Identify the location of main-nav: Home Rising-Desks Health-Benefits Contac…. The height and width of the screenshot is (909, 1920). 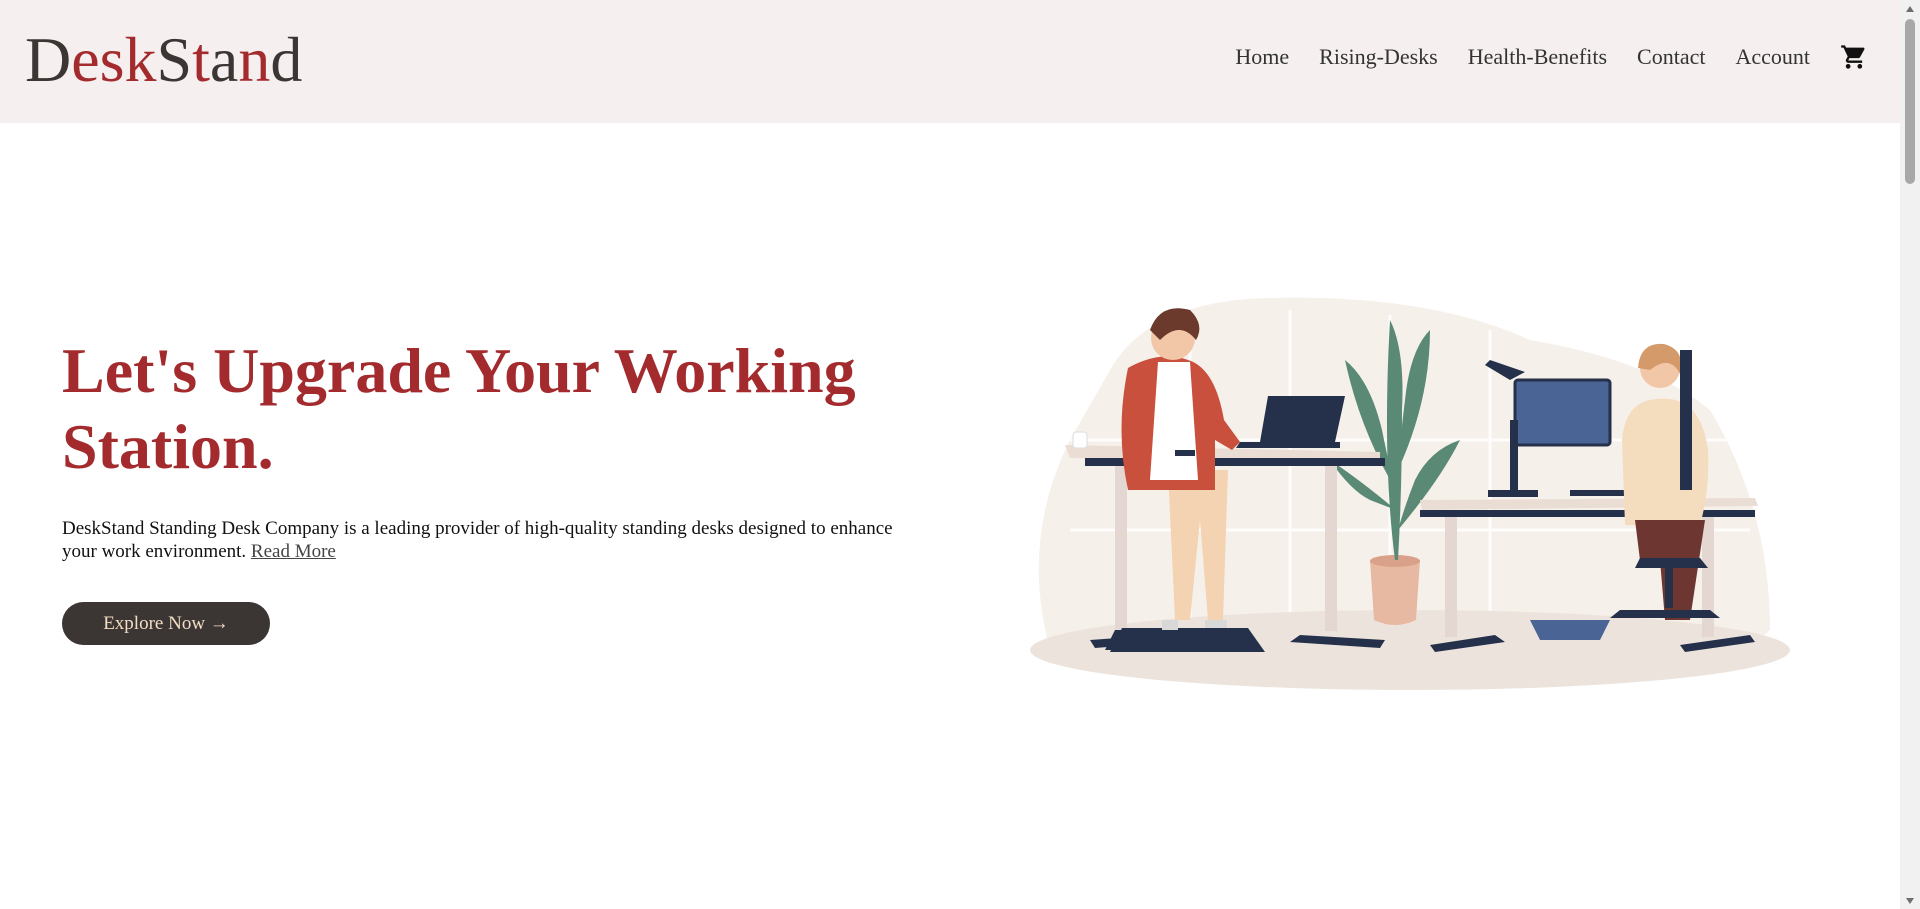
(1536, 57).